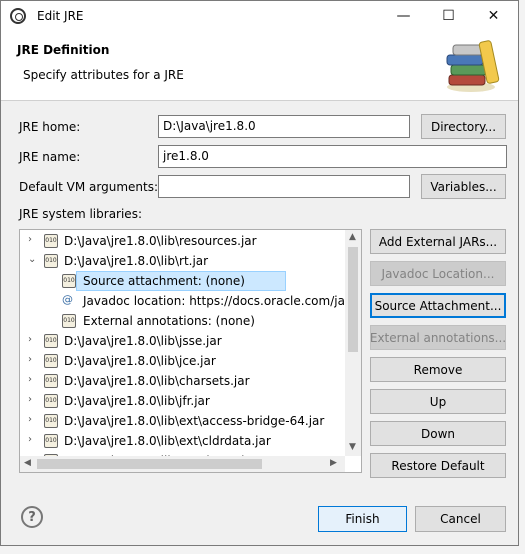  I want to click on cancel-label: Cancel, so click(460, 519).